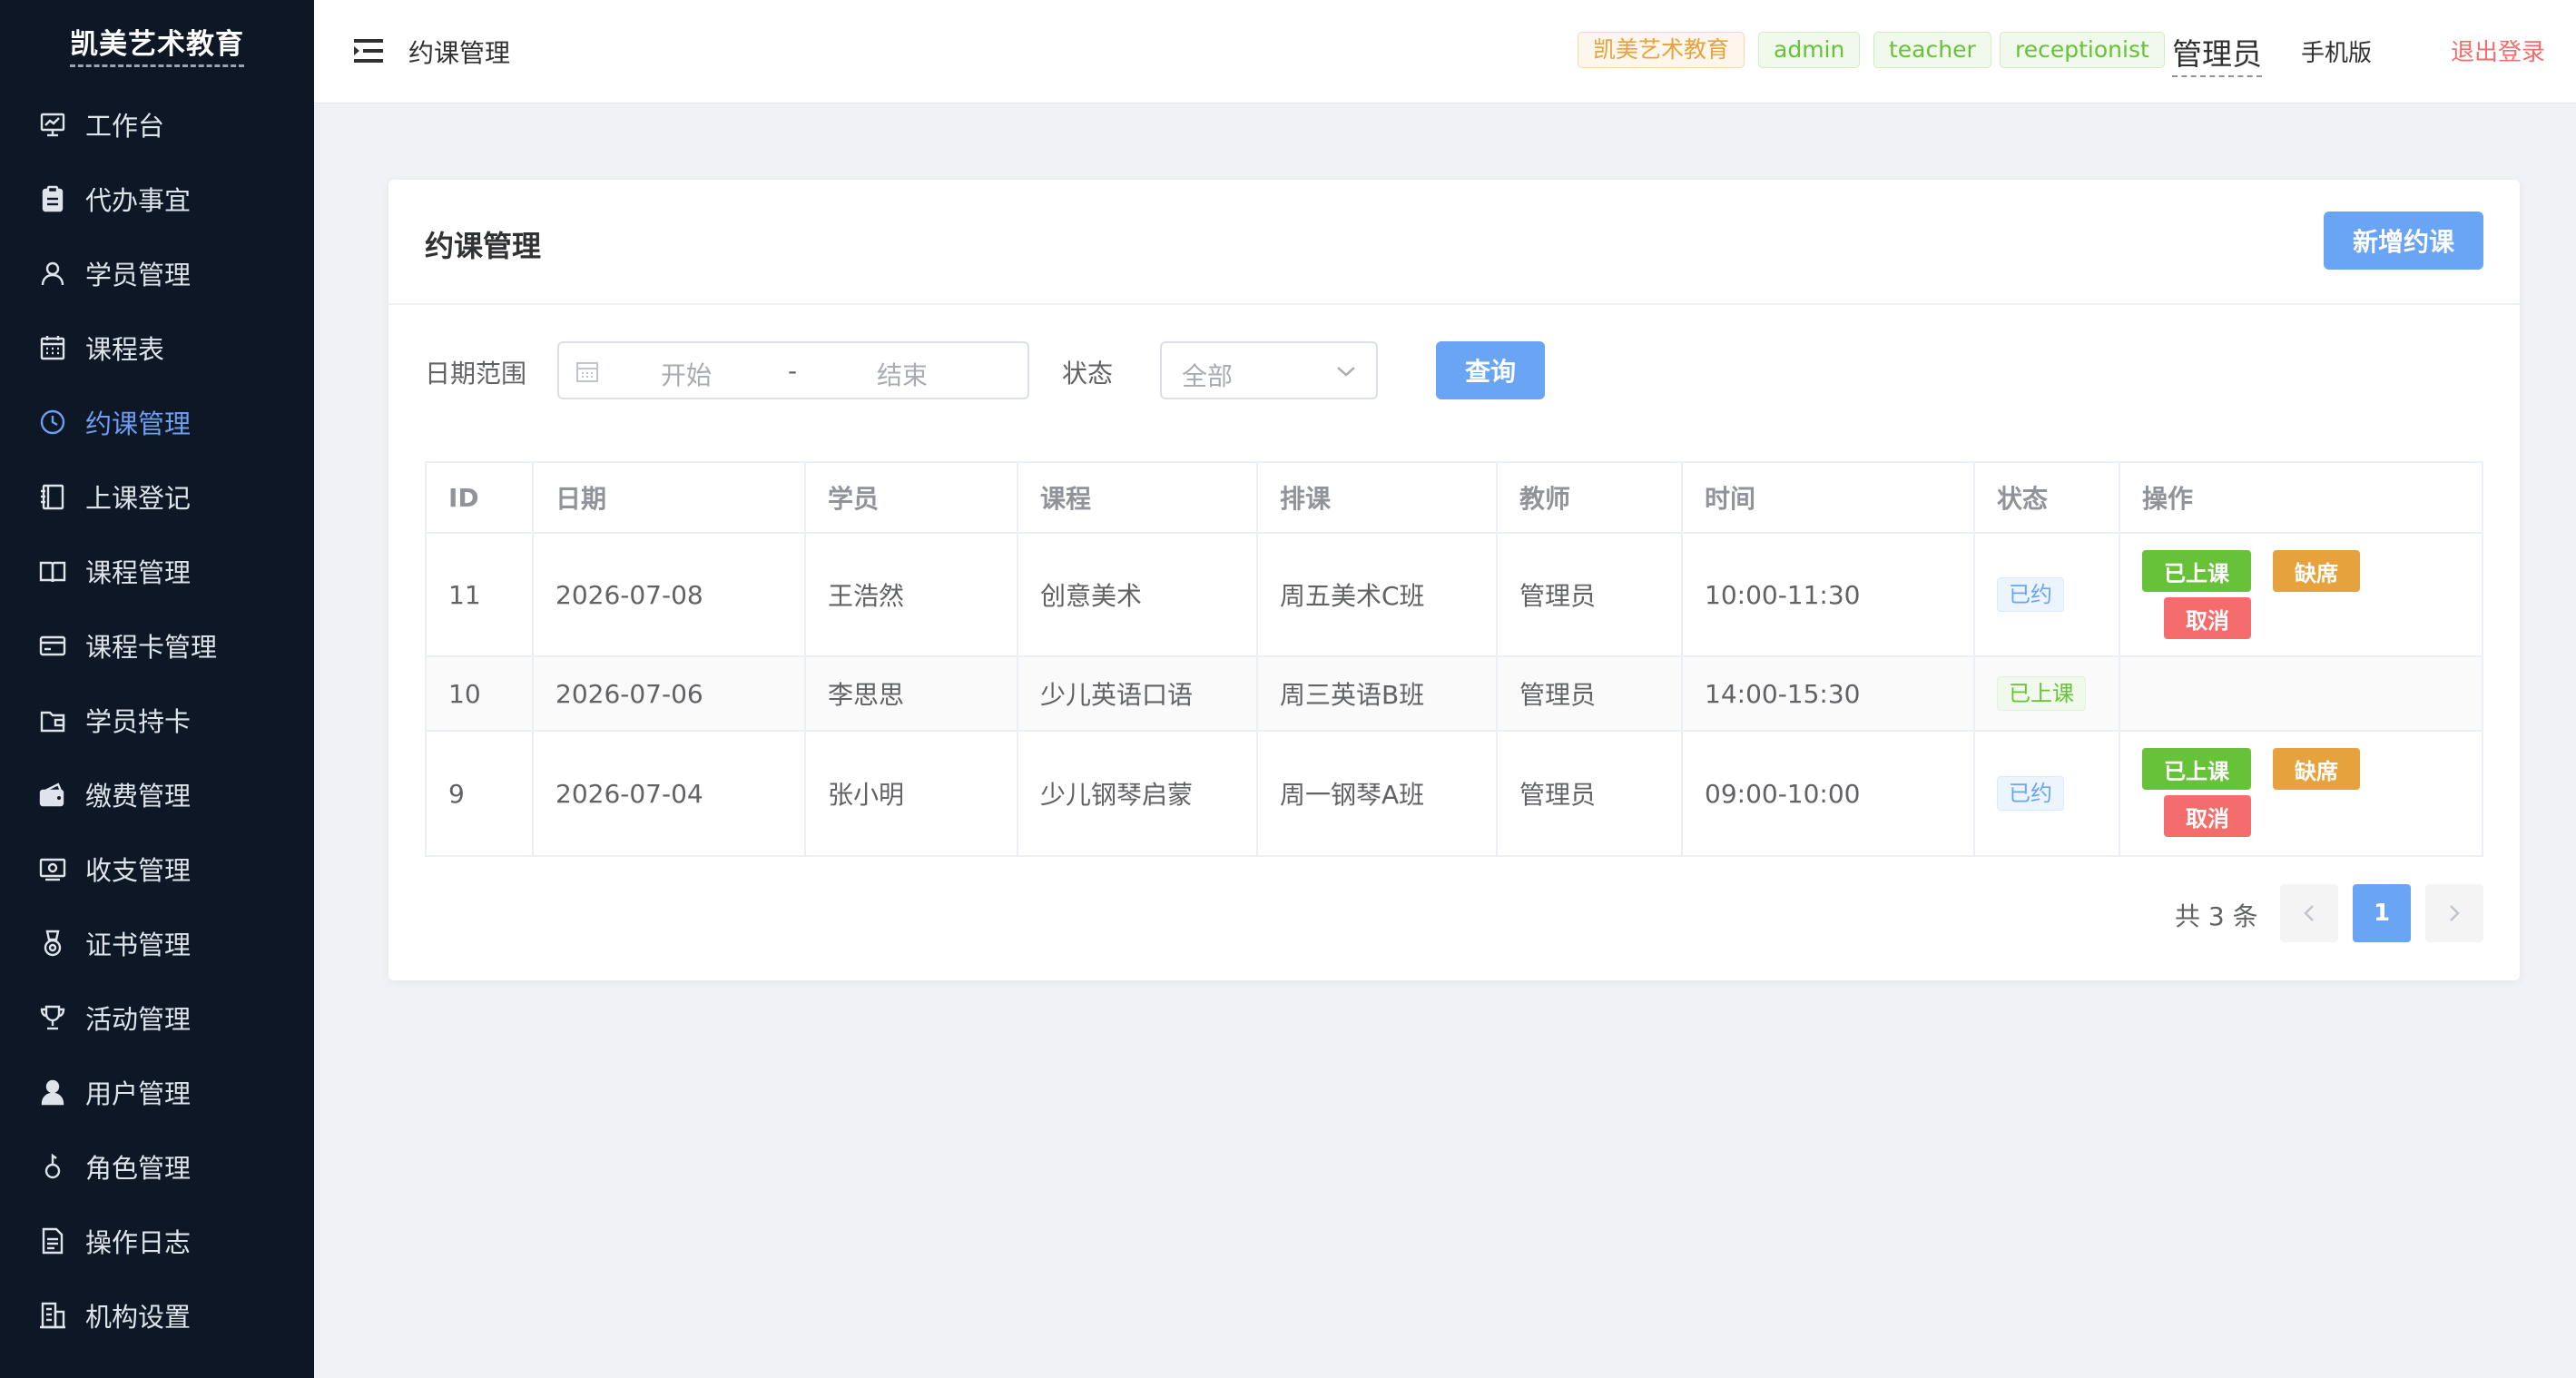 This screenshot has width=2576, height=1378. Describe the element at coordinates (2336, 51) in the screenshot. I see `mobile-version-link: 手机版` at that location.